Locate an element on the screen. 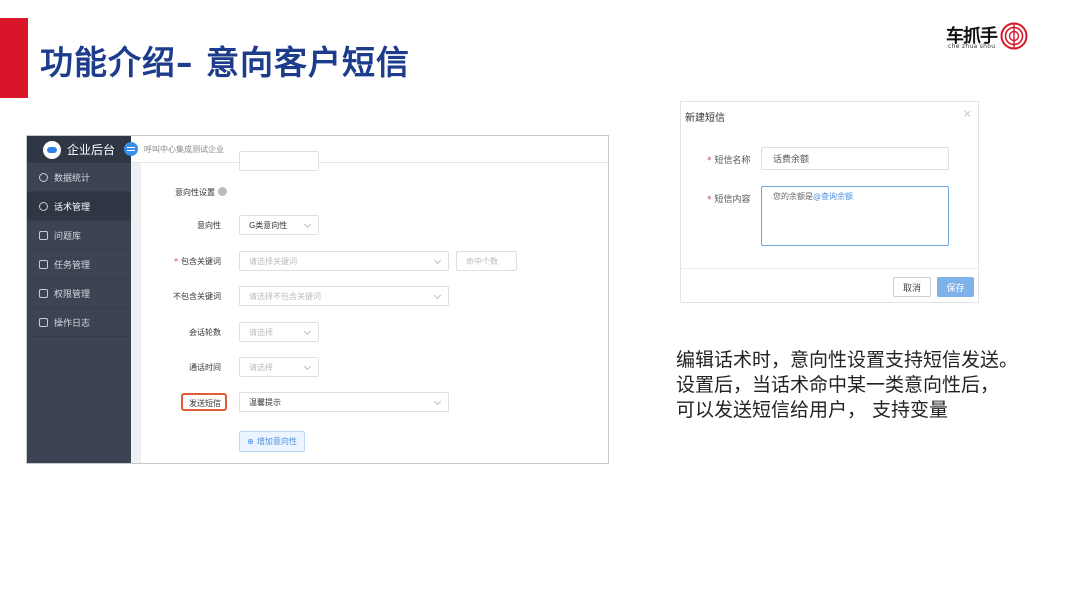  rounds-label: 会话轮数 is located at coordinates (205, 332).